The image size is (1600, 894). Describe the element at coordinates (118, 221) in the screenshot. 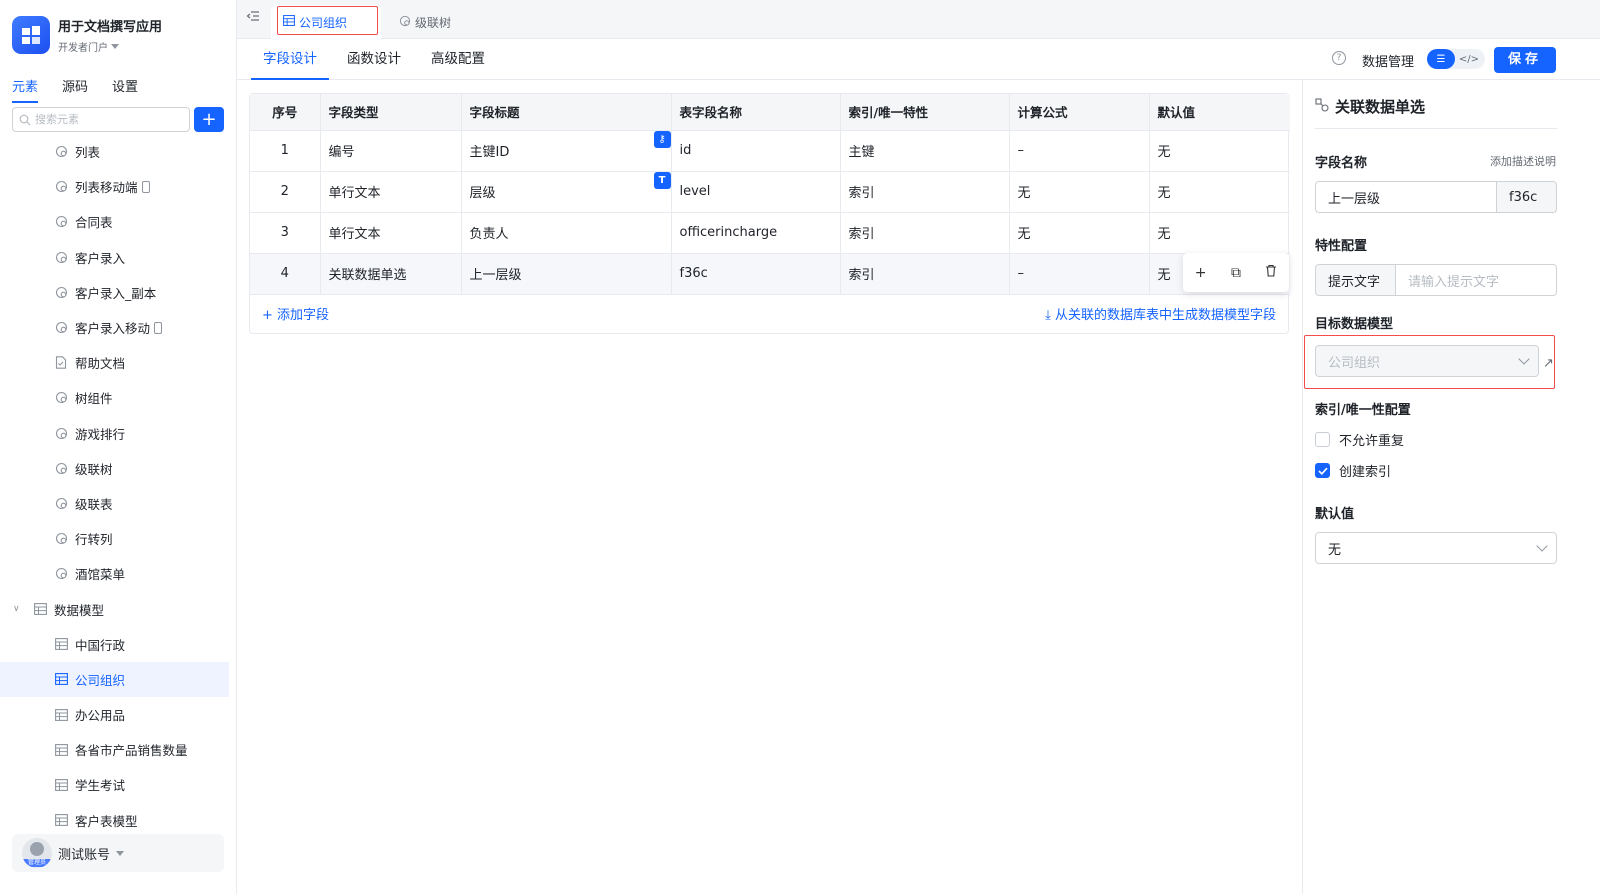

I see `tree-item: 合同表` at that location.